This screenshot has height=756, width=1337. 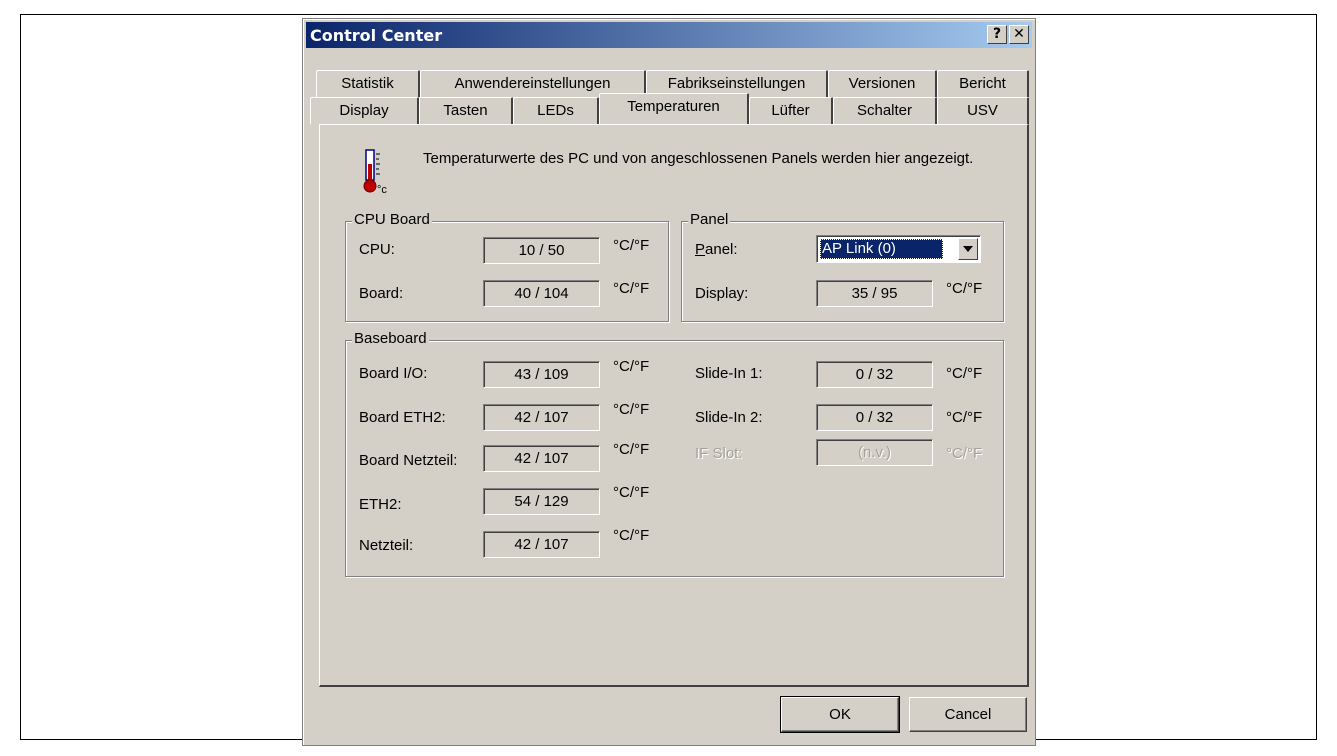 What do you see at coordinates (631, 409) in the screenshot?
I see `board-eth2-unit: °C/°F` at bounding box center [631, 409].